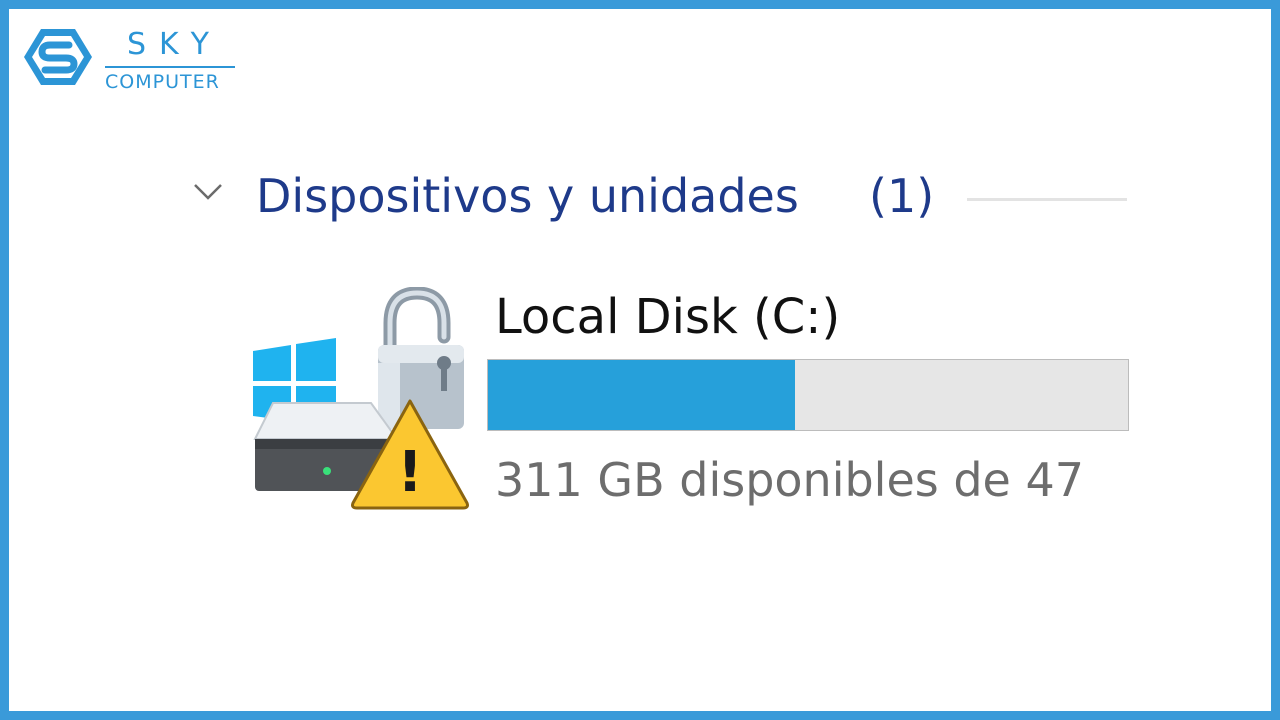 This screenshot has width=1280, height=720. What do you see at coordinates (902, 196) in the screenshot?
I see `group-count: (1)` at bounding box center [902, 196].